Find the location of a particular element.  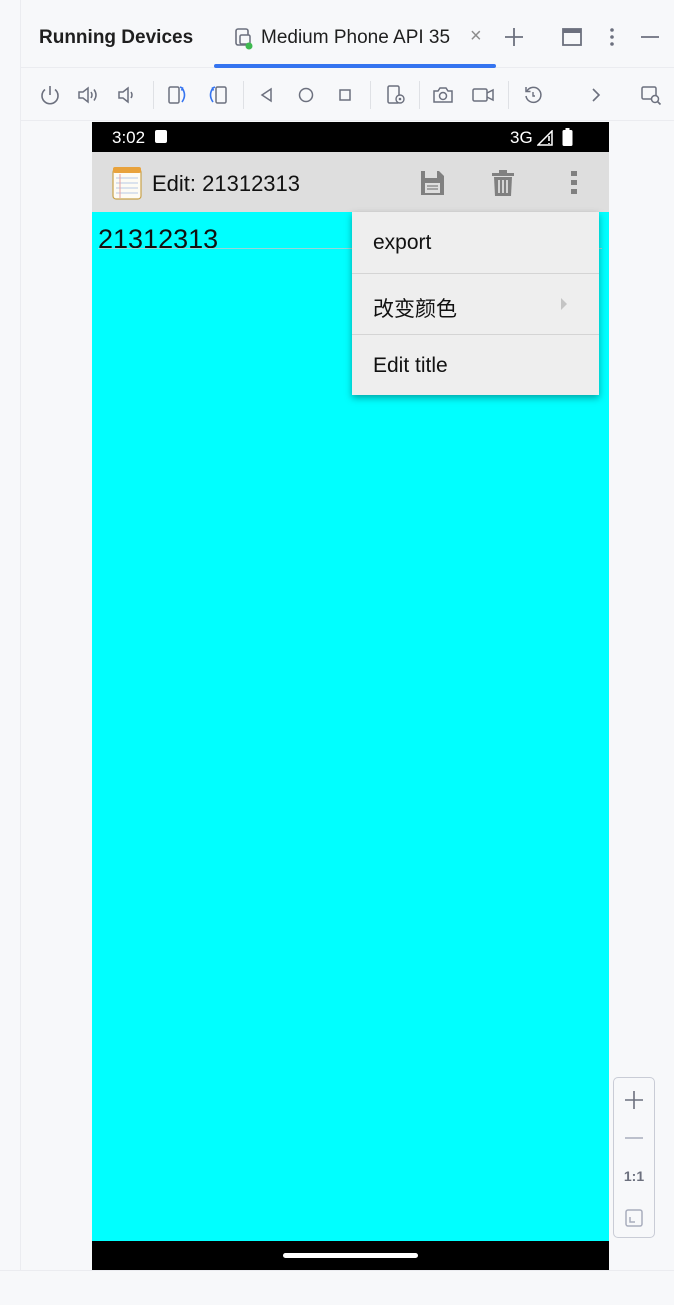

running-devices-tabbar: Running Devices Medium Phone API 35 × is located at coordinates (347, 34).